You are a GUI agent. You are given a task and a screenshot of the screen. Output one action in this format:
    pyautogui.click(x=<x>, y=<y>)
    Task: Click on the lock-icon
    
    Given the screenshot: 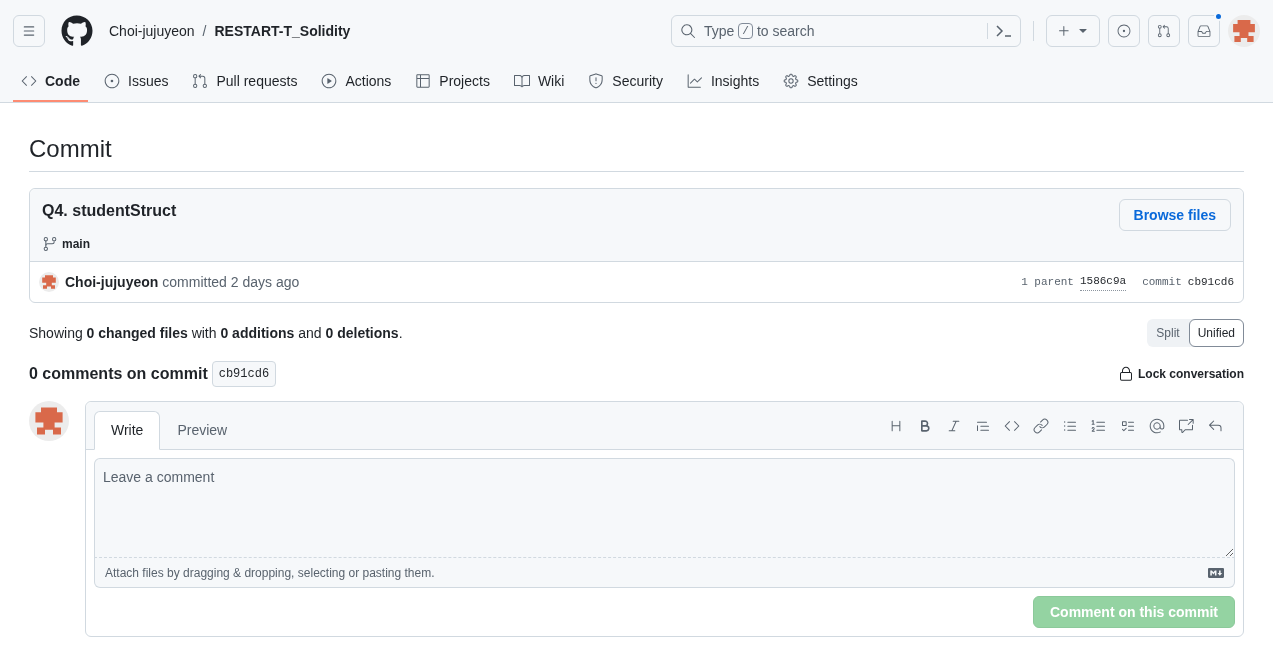 What is the action you would take?
    pyautogui.click(x=1125, y=374)
    